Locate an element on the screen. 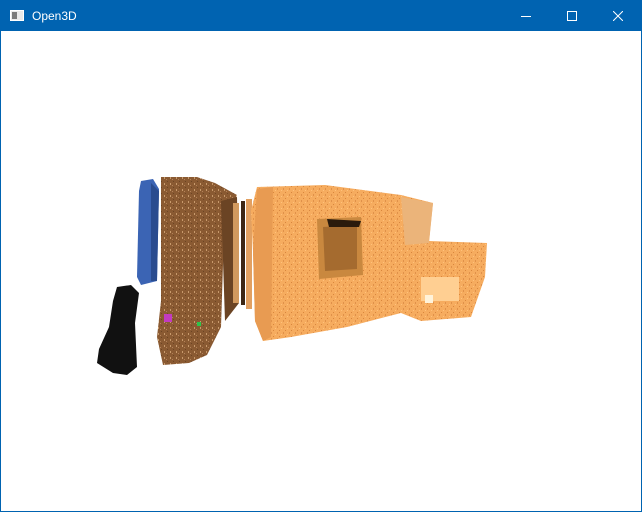 The width and height of the screenshot is (642, 516). blue-object is located at coordinates (148, 232).